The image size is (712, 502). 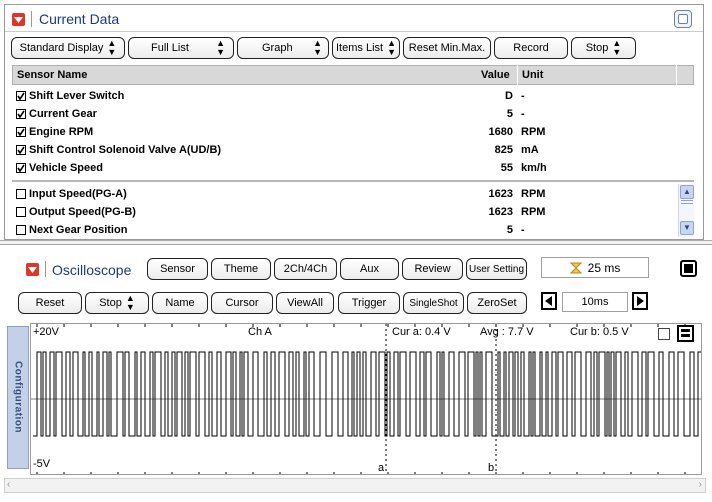 I want to click on hourglass-icon, so click(x=575, y=267).